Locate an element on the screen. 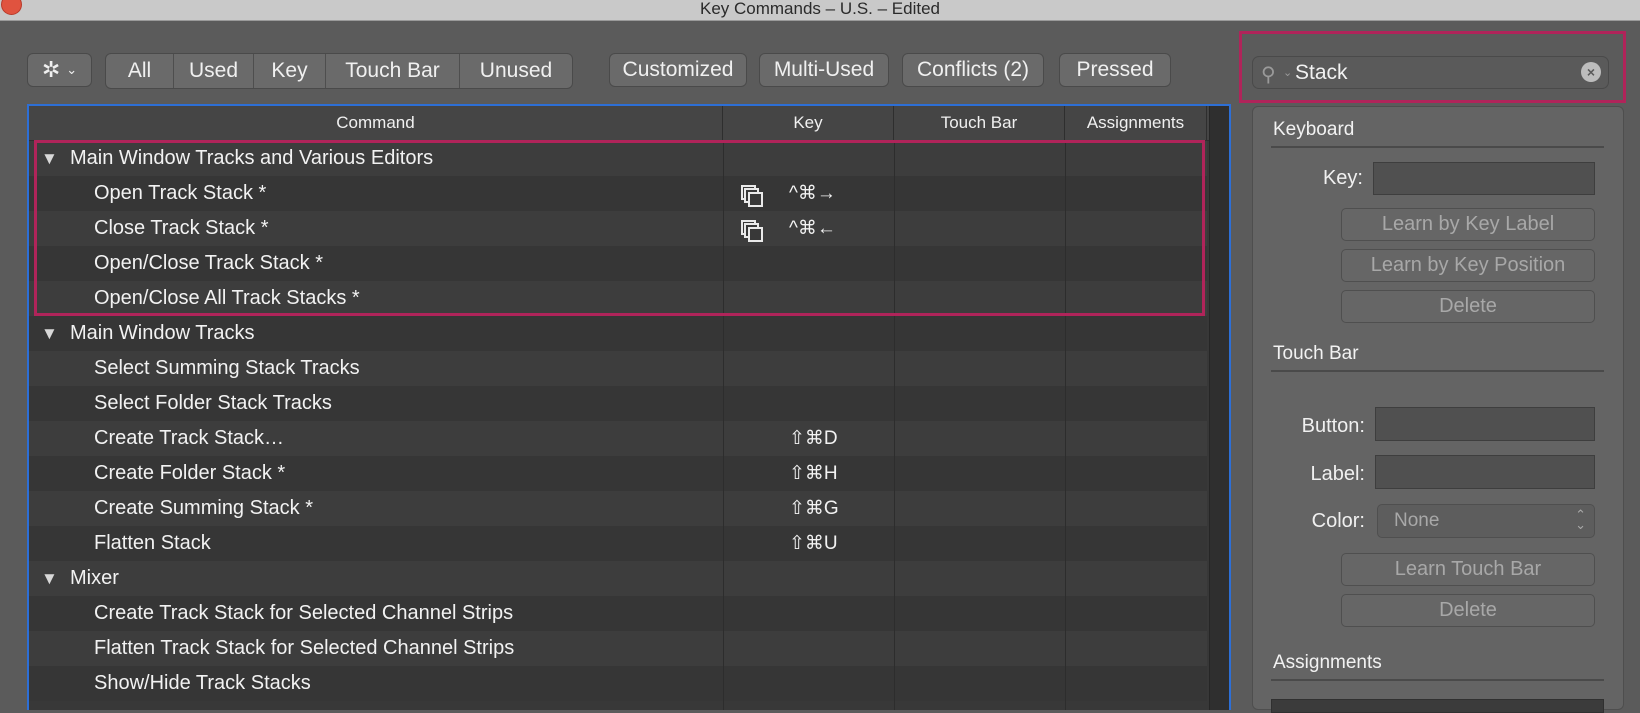 The height and width of the screenshot is (713, 1640). window-title: Key Commands – U.S. – Edited is located at coordinates (819, 9).